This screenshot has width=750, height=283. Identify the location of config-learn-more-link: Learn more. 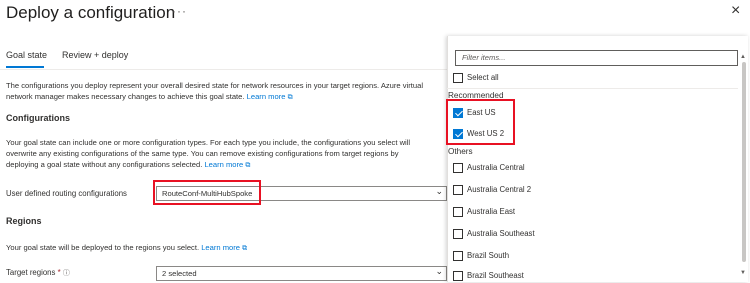
(223, 164).